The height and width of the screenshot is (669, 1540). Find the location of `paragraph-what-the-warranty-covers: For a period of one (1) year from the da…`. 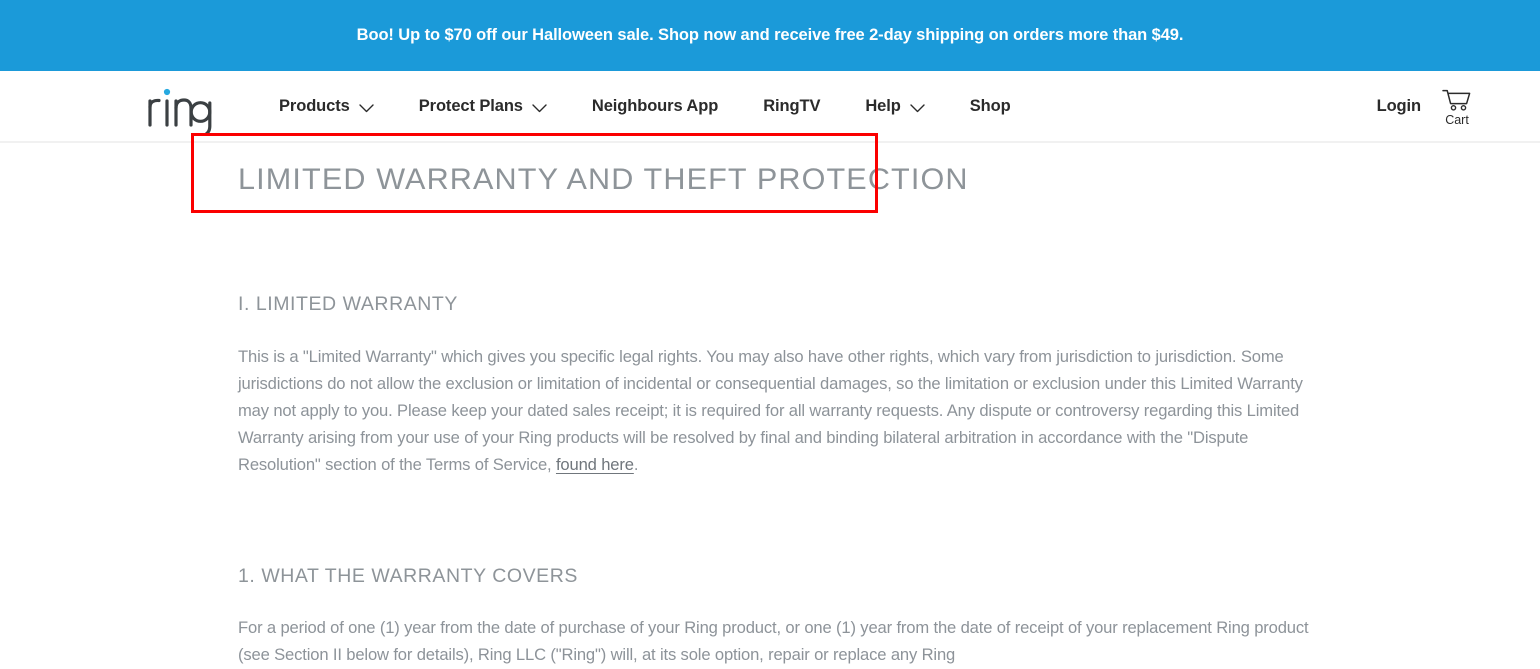

paragraph-what-the-warranty-covers: For a period of one (1) year from the da… is located at coordinates (773, 641).